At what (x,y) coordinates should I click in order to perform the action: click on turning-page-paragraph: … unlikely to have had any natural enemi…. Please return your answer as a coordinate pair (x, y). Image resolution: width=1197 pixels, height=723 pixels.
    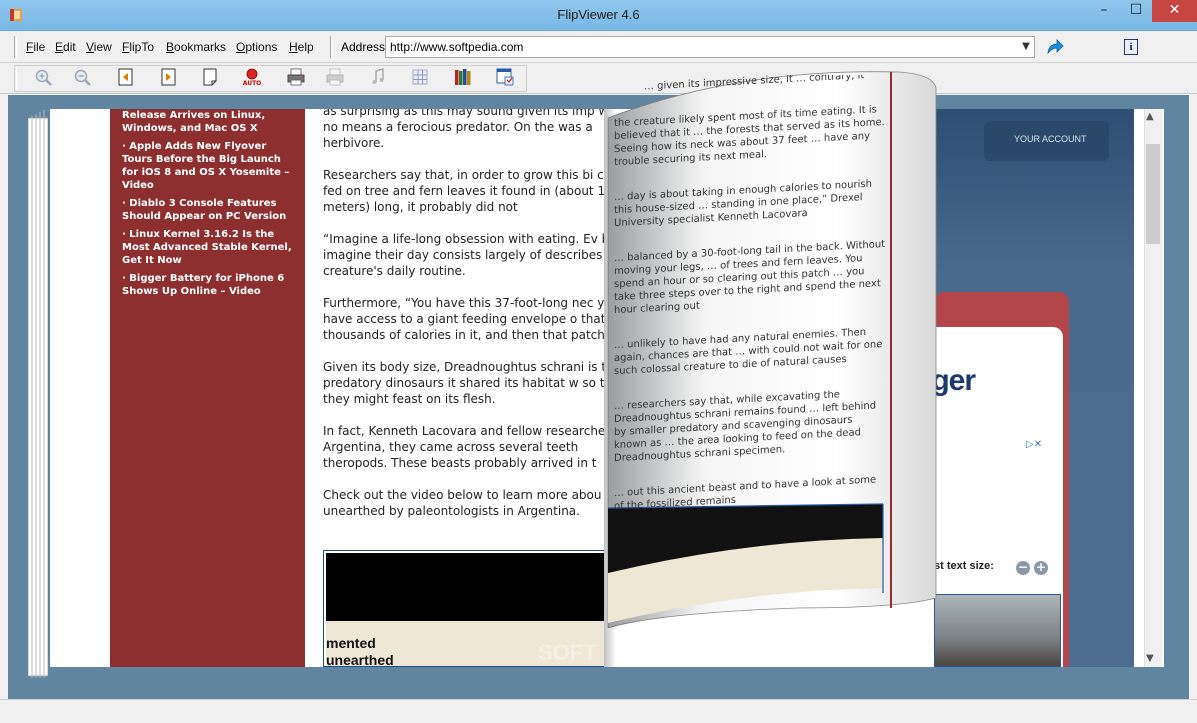
    Looking at the image, I should click on (748, 352).